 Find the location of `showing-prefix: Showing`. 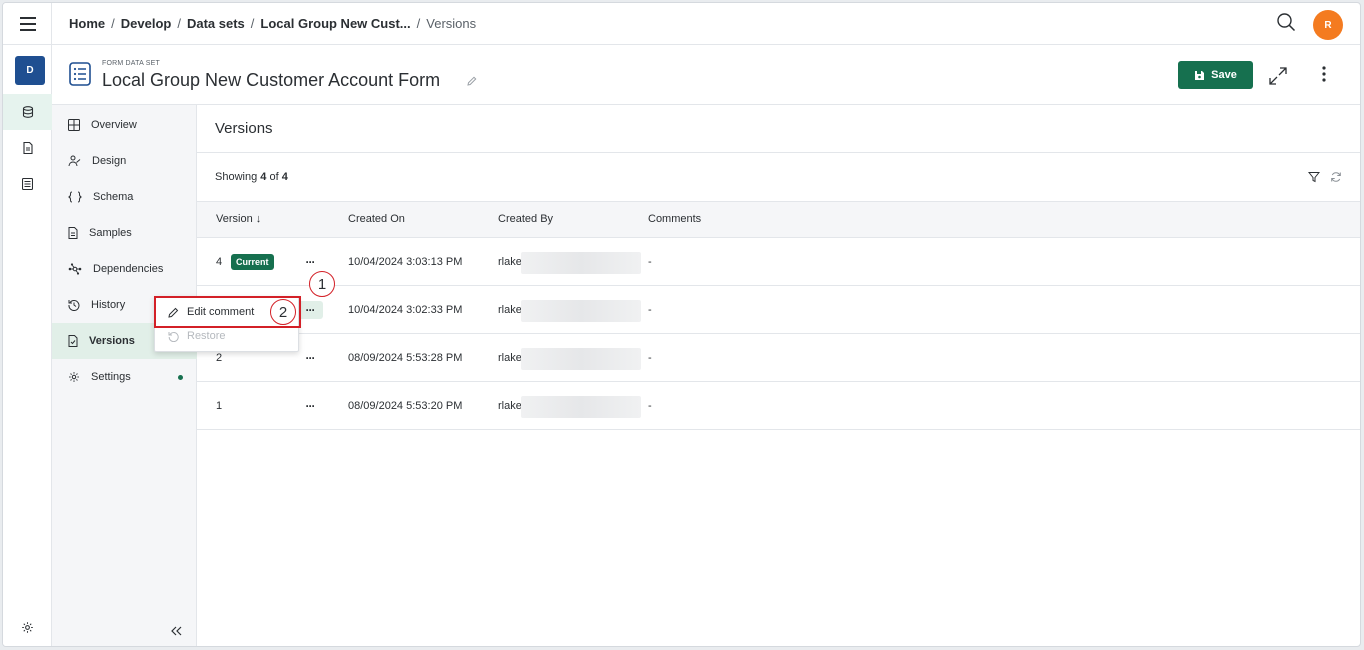

showing-prefix: Showing is located at coordinates (236, 177).